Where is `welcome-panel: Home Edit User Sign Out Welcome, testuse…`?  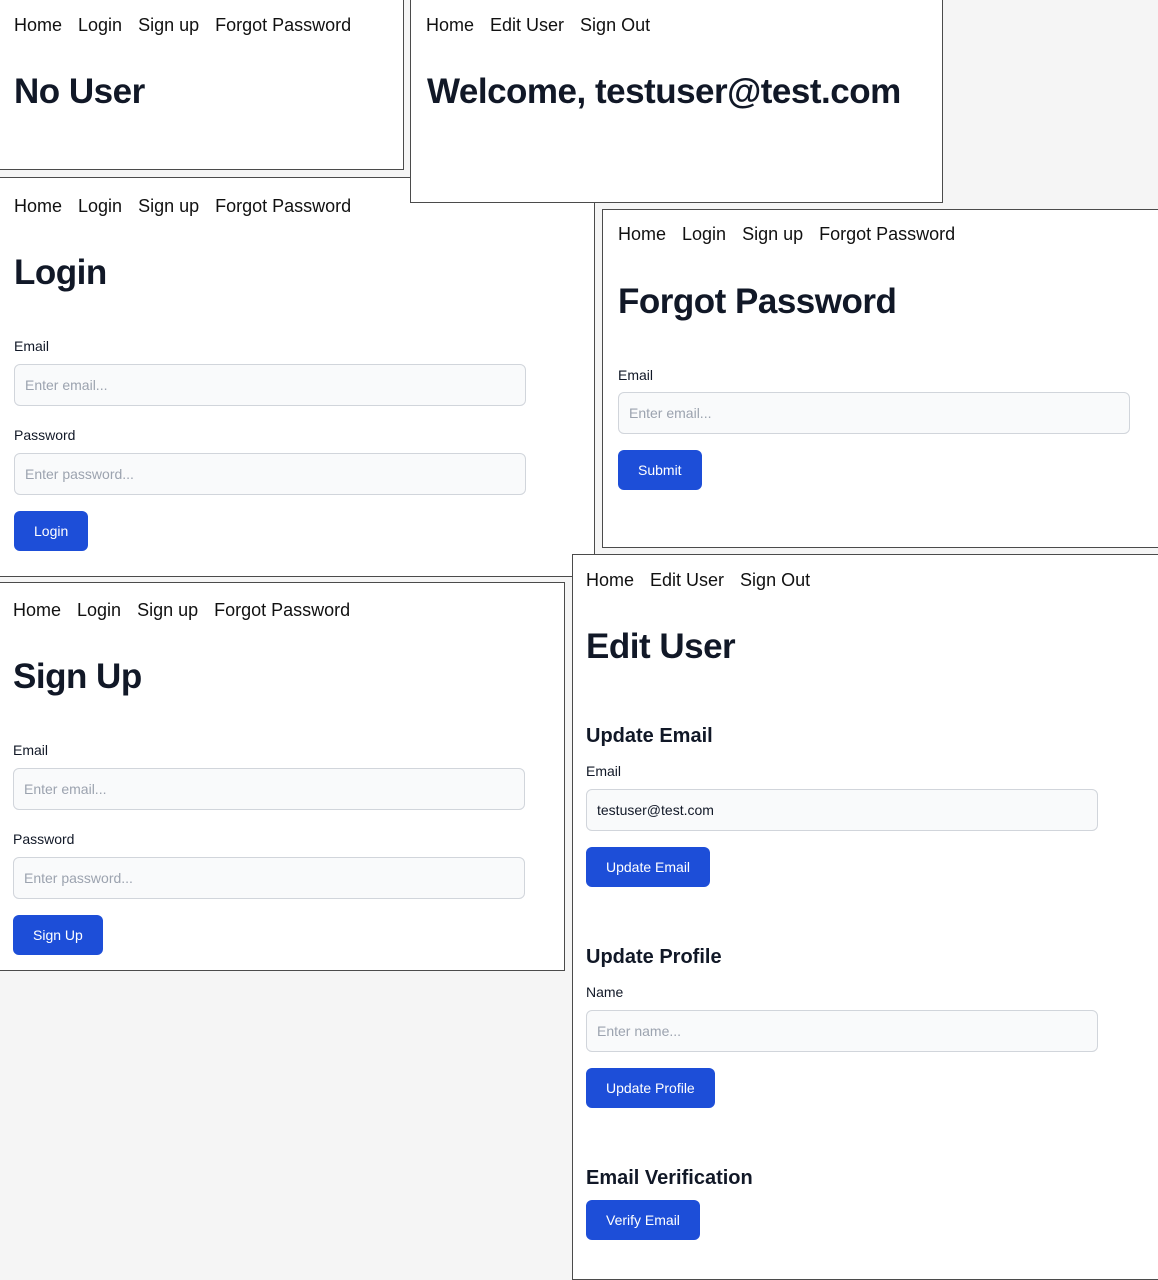 welcome-panel: Home Edit User Sign Out Welcome, testuse… is located at coordinates (676, 101).